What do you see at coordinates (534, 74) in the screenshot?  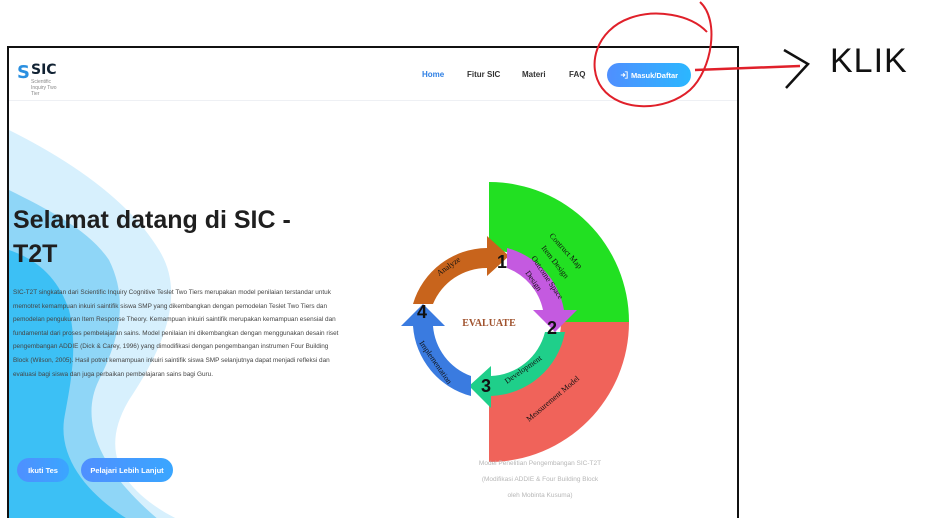 I see `nav-item-materi: Materi` at bounding box center [534, 74].